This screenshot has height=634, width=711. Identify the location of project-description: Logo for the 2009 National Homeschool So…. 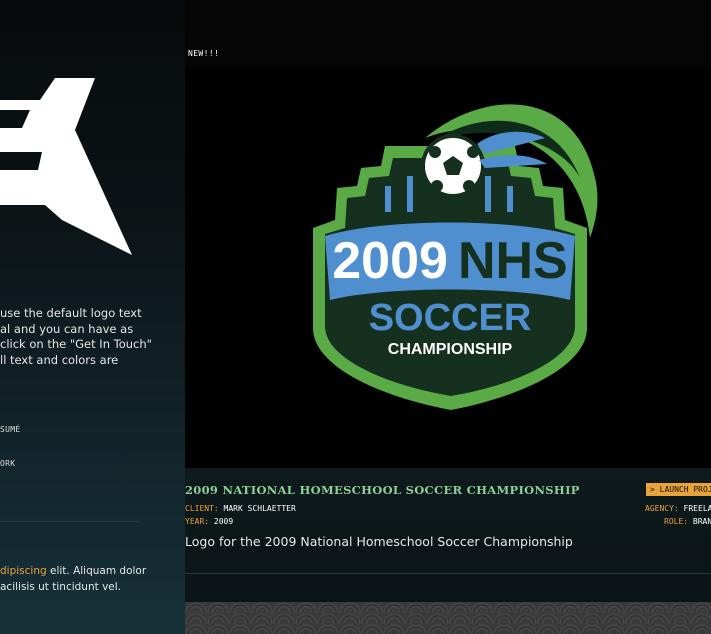
(379, 541).